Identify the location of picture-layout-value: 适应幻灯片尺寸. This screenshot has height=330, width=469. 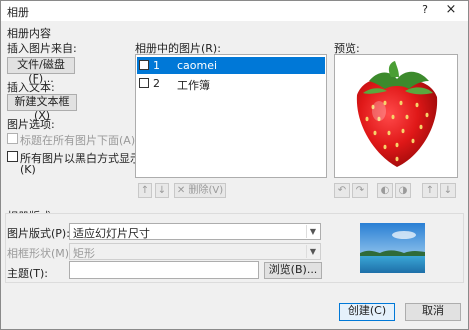
(111, 233).